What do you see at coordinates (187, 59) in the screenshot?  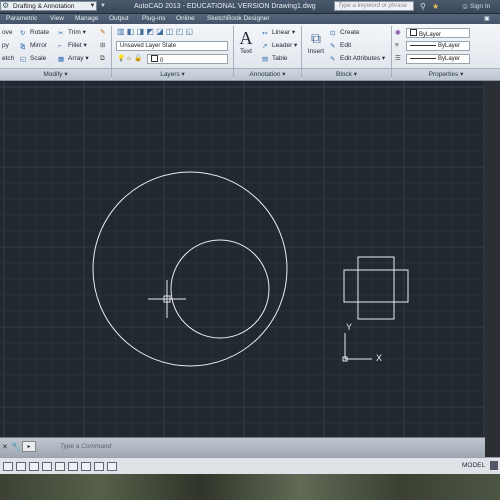 I see `current-layer-select: 0` at bounding box center [187, 59].